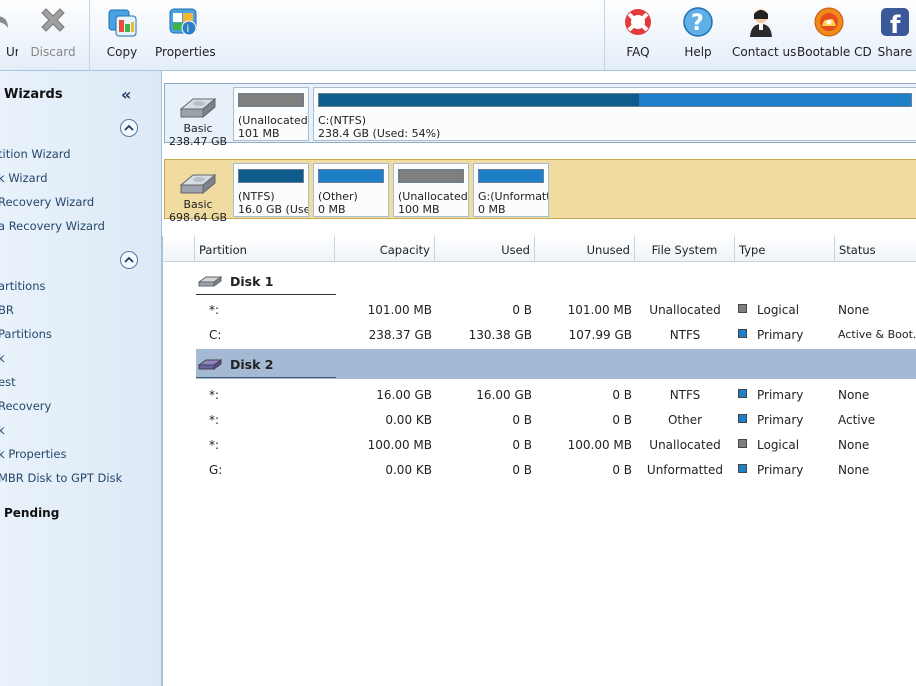 Image resolution: width=916 pixels, height=686 pixels. Describe the element at coordinates (351, 190) in the screenshot. I see `partition-block: (Other) 0 MB` at that location.